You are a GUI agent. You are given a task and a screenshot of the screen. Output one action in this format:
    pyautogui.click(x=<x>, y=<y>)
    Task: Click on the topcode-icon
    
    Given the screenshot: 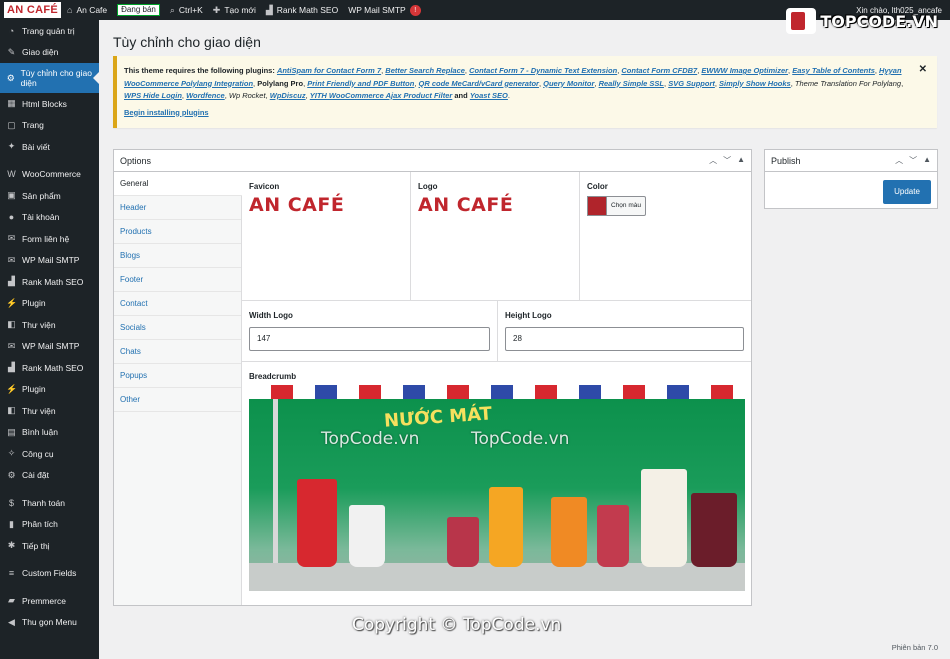 What is the action you would take?
    pyautogui.click(x=801, y=21)
    